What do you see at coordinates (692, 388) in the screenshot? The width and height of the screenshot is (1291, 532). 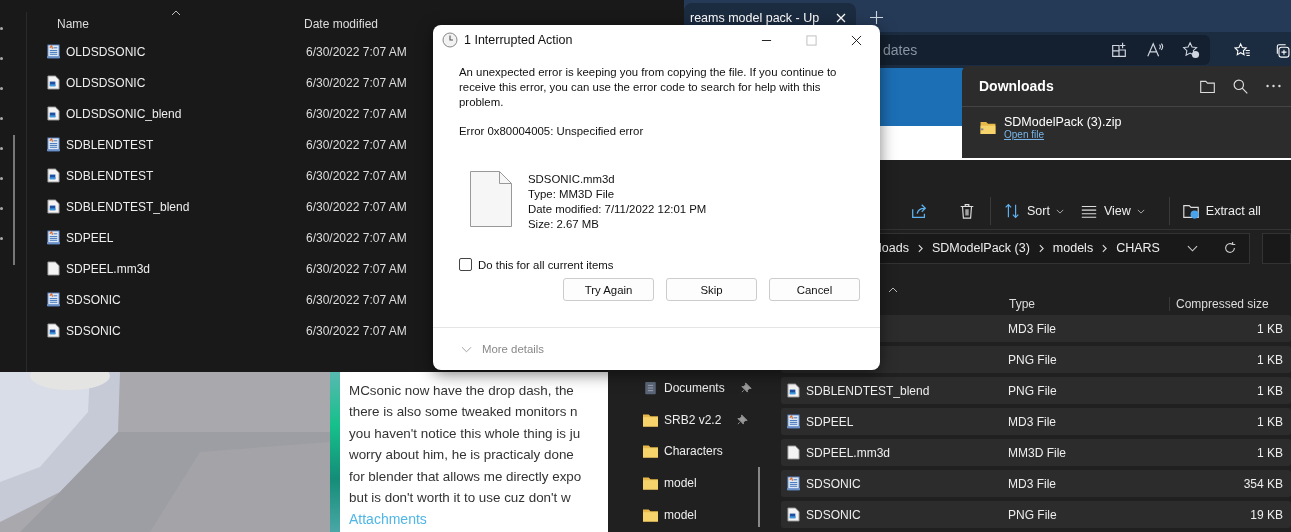 I see `nav-item: Documents` at bounding box center [692, 388].